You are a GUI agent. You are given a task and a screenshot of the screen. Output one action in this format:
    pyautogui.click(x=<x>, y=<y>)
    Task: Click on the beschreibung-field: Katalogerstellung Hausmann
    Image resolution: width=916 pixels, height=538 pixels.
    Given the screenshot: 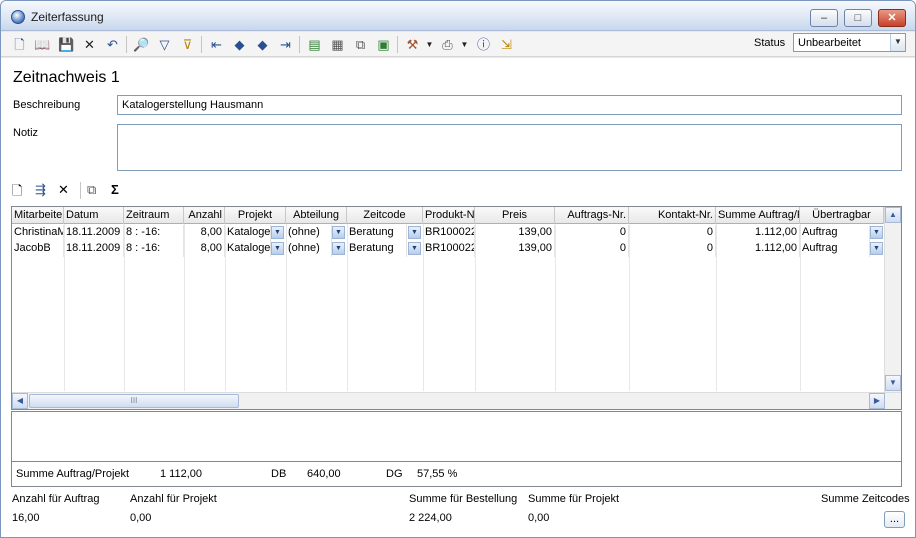 What is the action you would take?
    pyautogui.click(x=509, y=105)
    